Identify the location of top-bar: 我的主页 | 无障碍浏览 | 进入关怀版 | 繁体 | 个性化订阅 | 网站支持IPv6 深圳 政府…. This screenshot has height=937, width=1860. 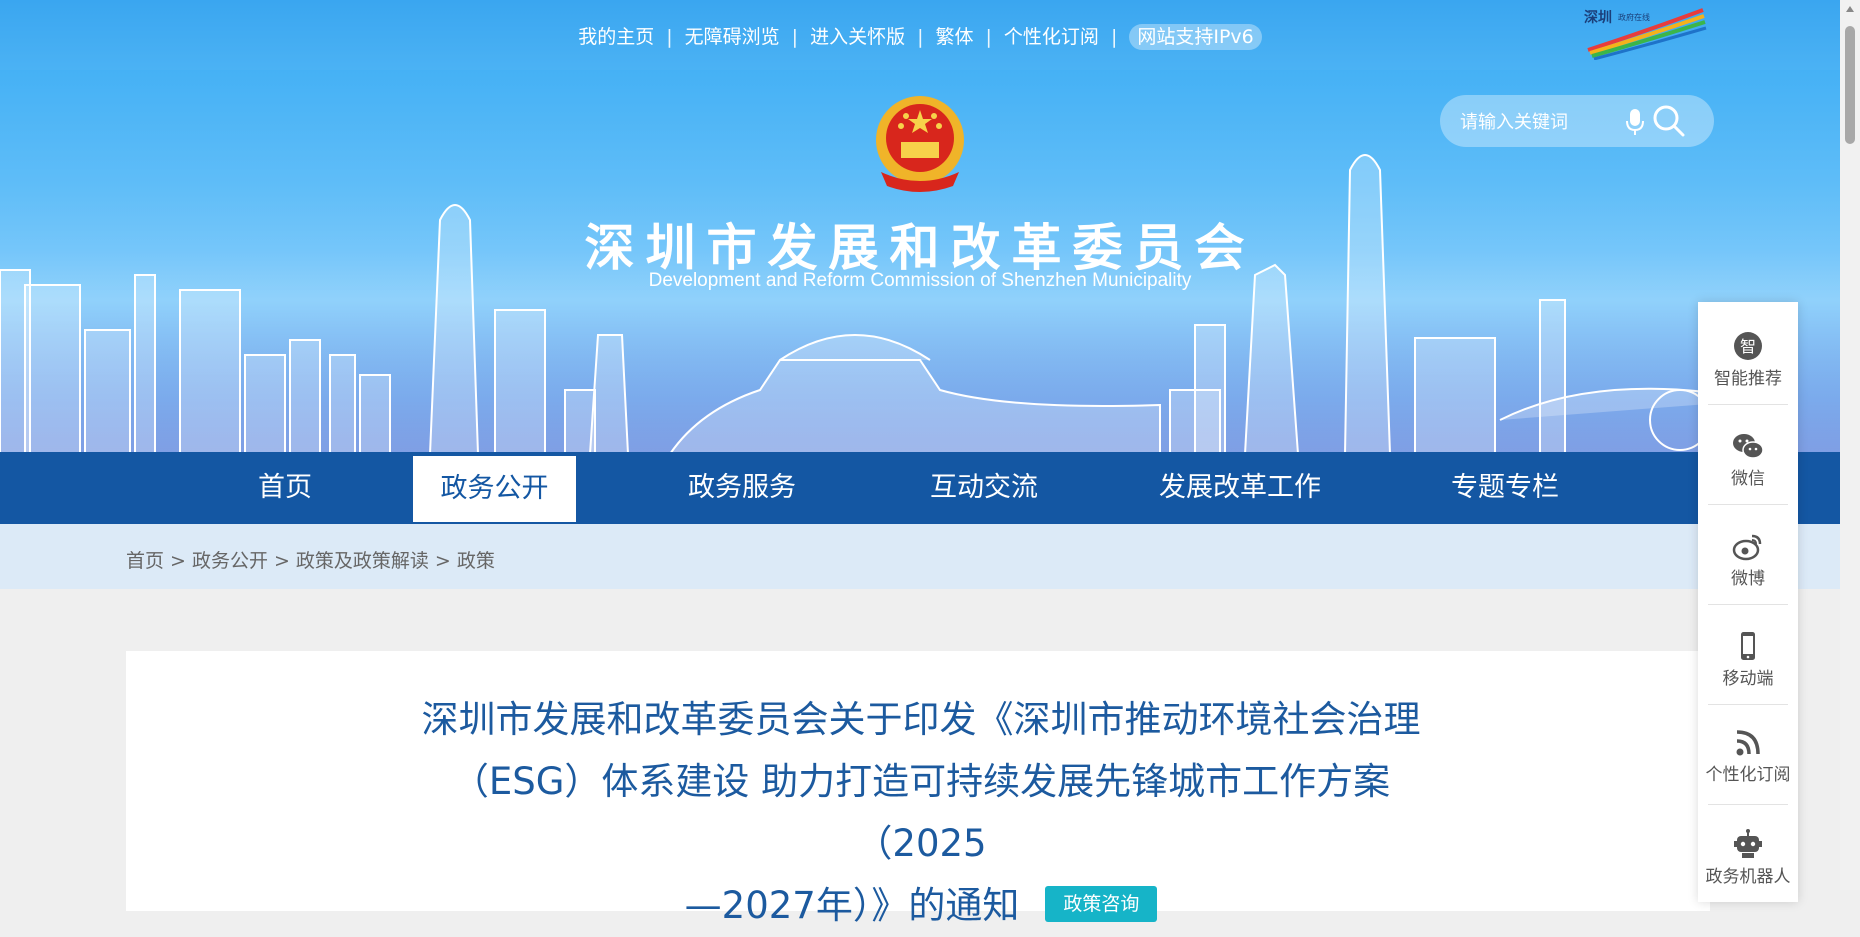
(920, 35).